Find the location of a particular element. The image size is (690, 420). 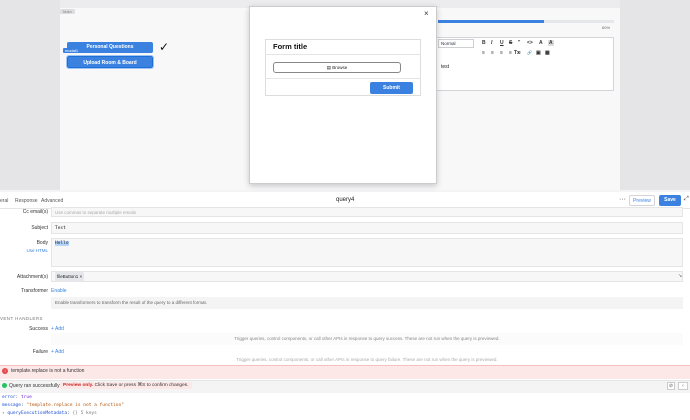

ordered-list-icon: ≡ is located at coordinates (483, 53).